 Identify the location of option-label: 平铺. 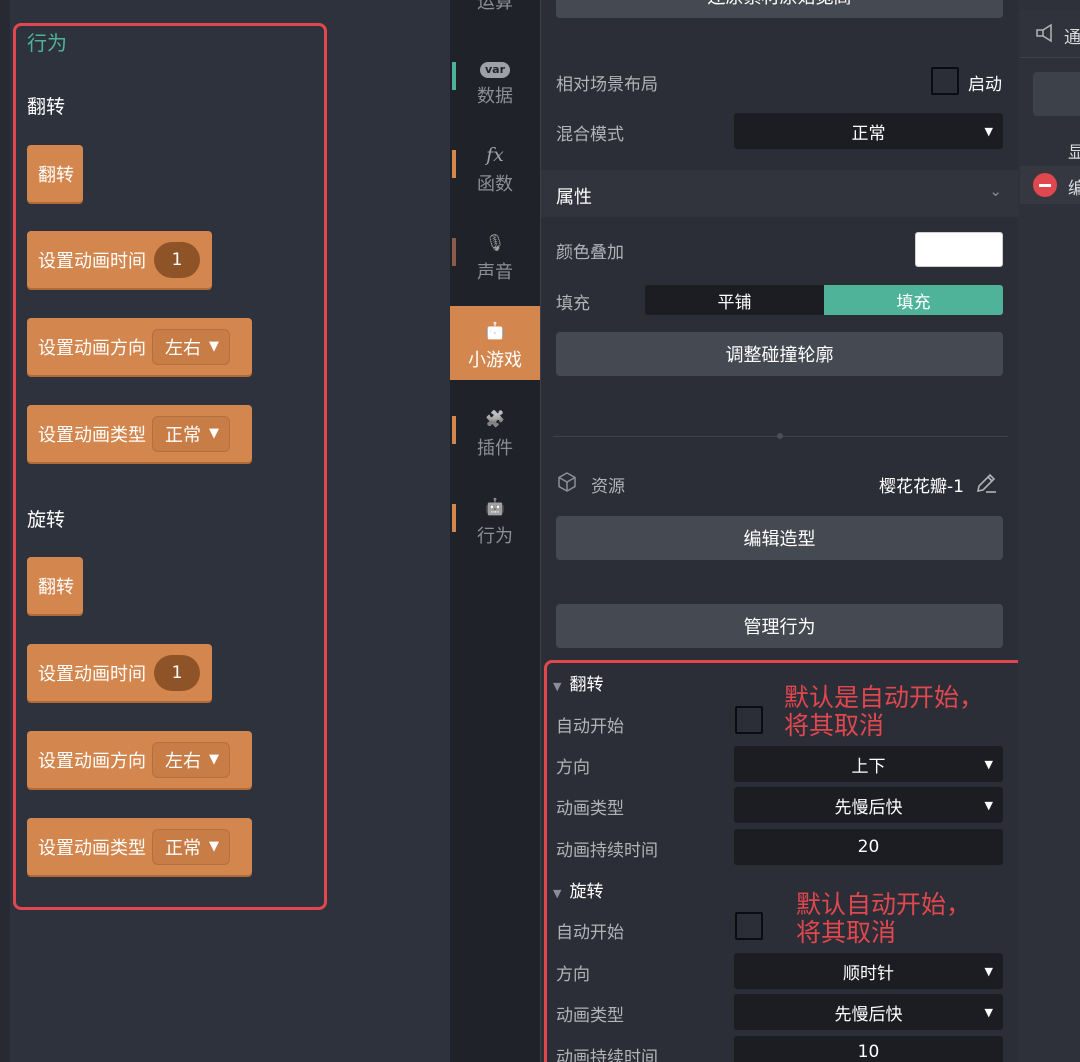
(734, 302).